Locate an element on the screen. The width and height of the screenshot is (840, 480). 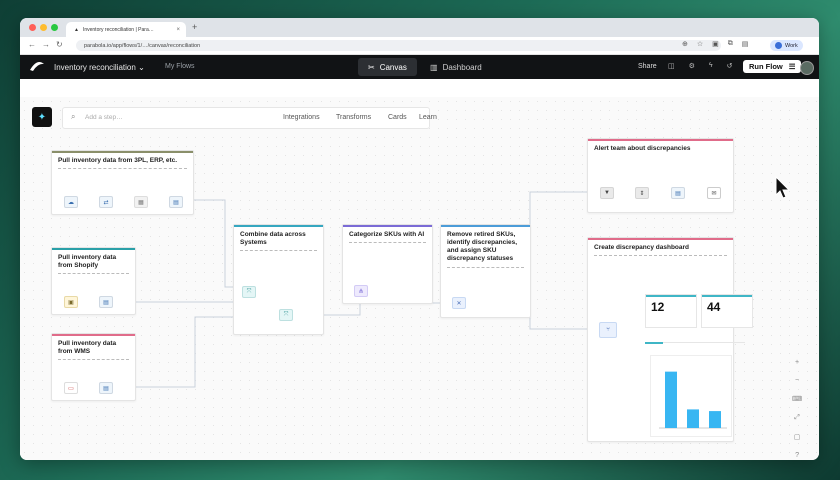
zoom-controls: + − ⌨ ⤢ ▢ ? is located at coordinates (797, 409).